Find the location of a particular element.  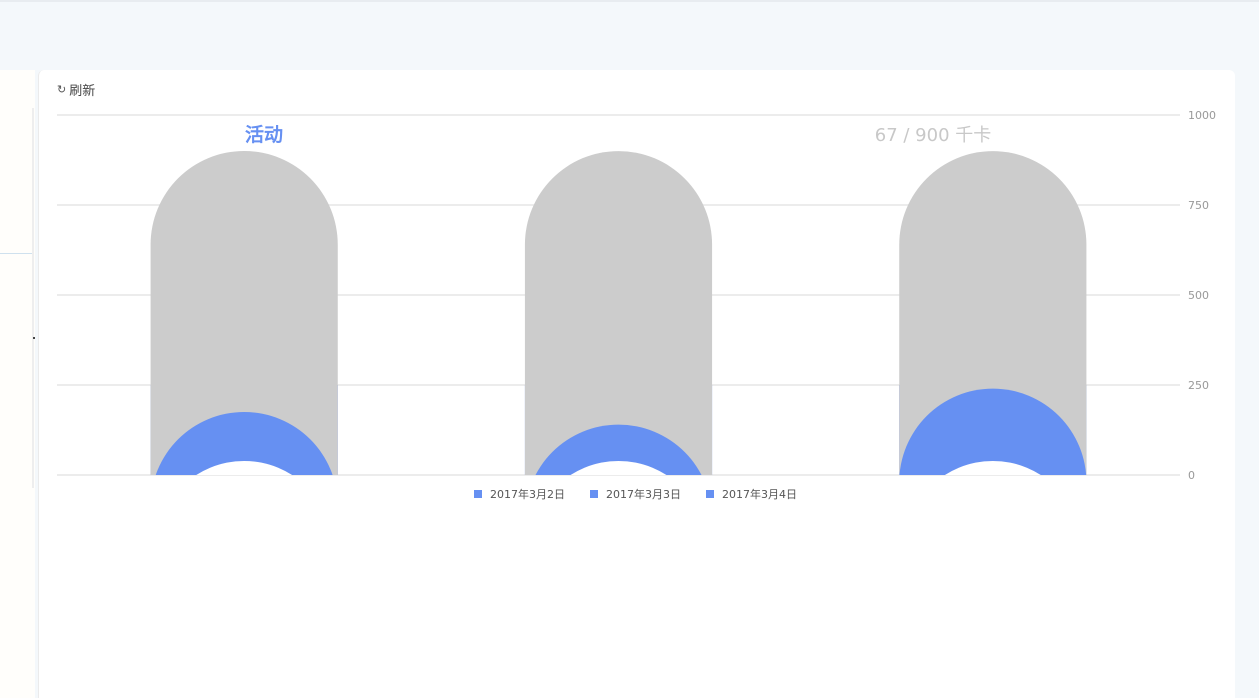

y-tick-label-2: 500 is located at coordinates (1198, 295).